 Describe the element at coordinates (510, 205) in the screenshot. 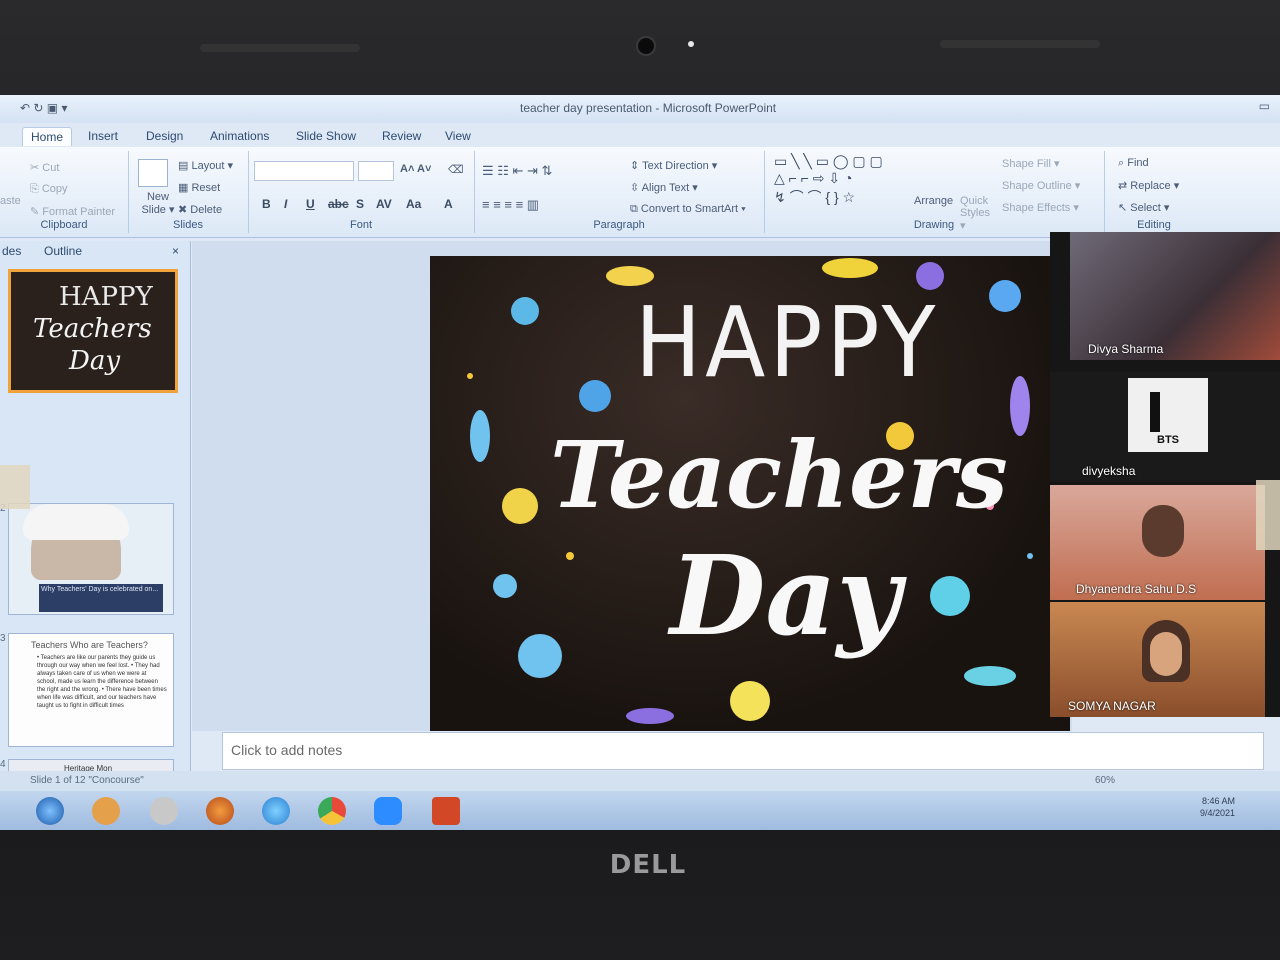

I see `align-buttons: ≡ ≡ ≡ ≡ ▥` at that location.